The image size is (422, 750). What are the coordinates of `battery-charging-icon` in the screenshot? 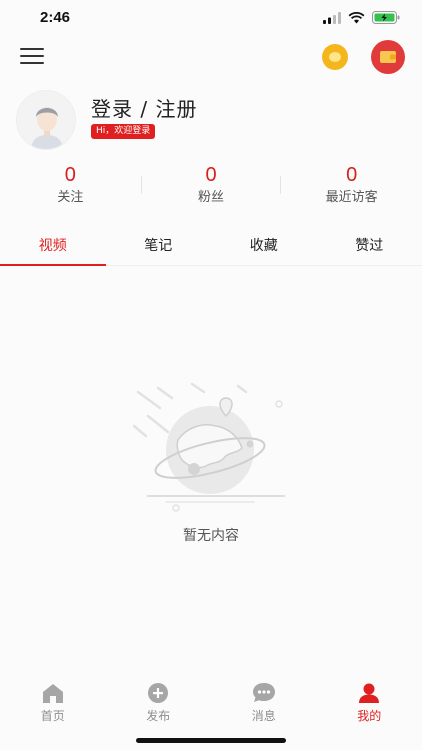 It's located at (386, 17).